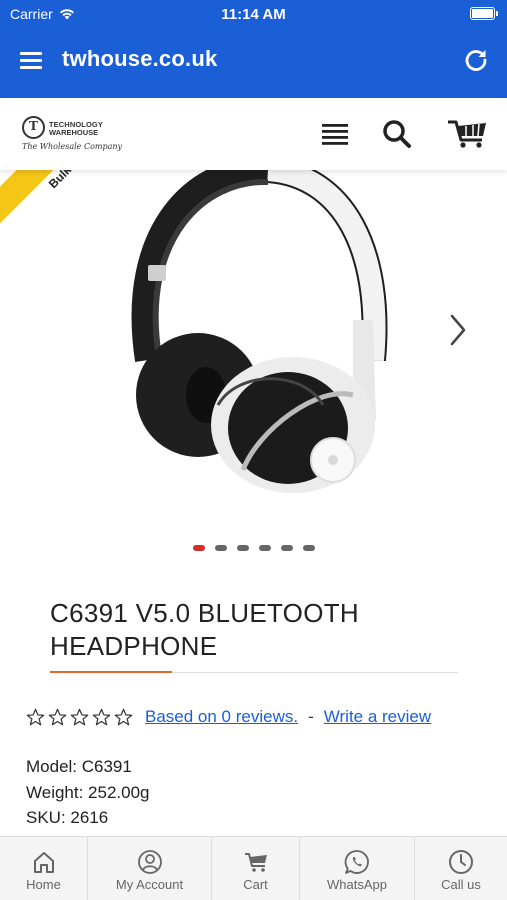 The height and width of the screenshot is (900, 507). What do you see at coordinates (335, 133) in the screenshot?
I see `hamburger-menu-icon` at bounding box center [335, 133].